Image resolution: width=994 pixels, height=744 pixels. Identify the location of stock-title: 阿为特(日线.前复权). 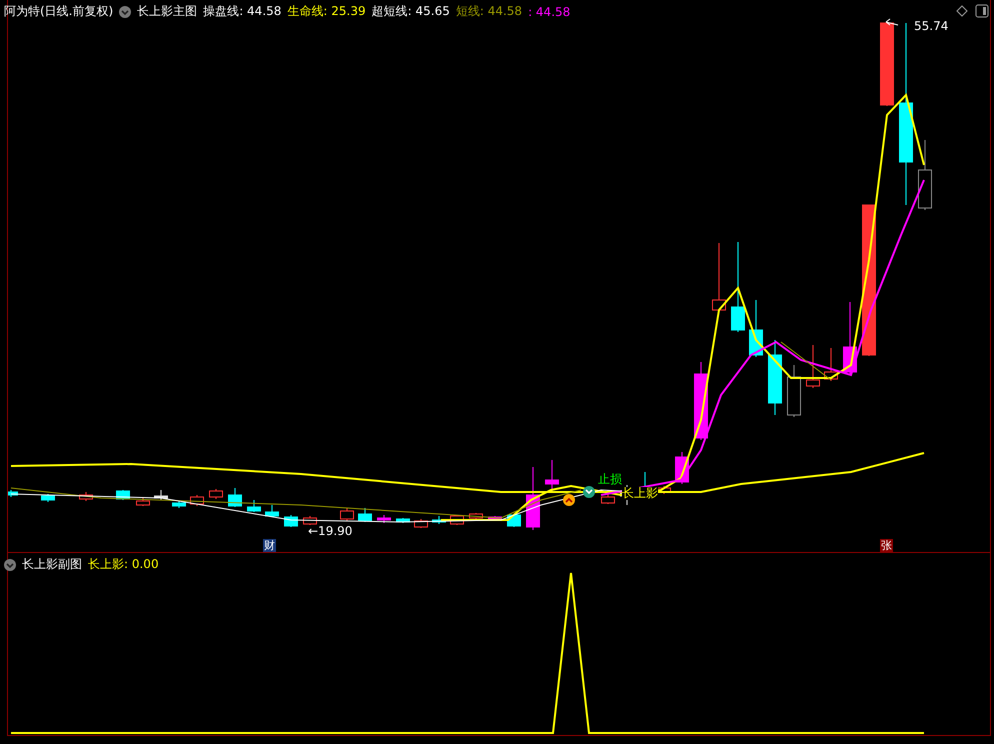
(59, 11).